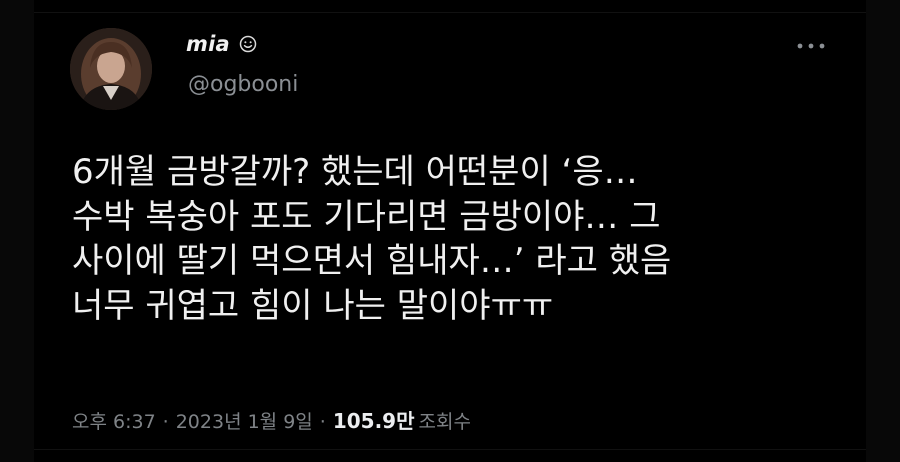  I want to click on display-name: mia, so click(208, 44).